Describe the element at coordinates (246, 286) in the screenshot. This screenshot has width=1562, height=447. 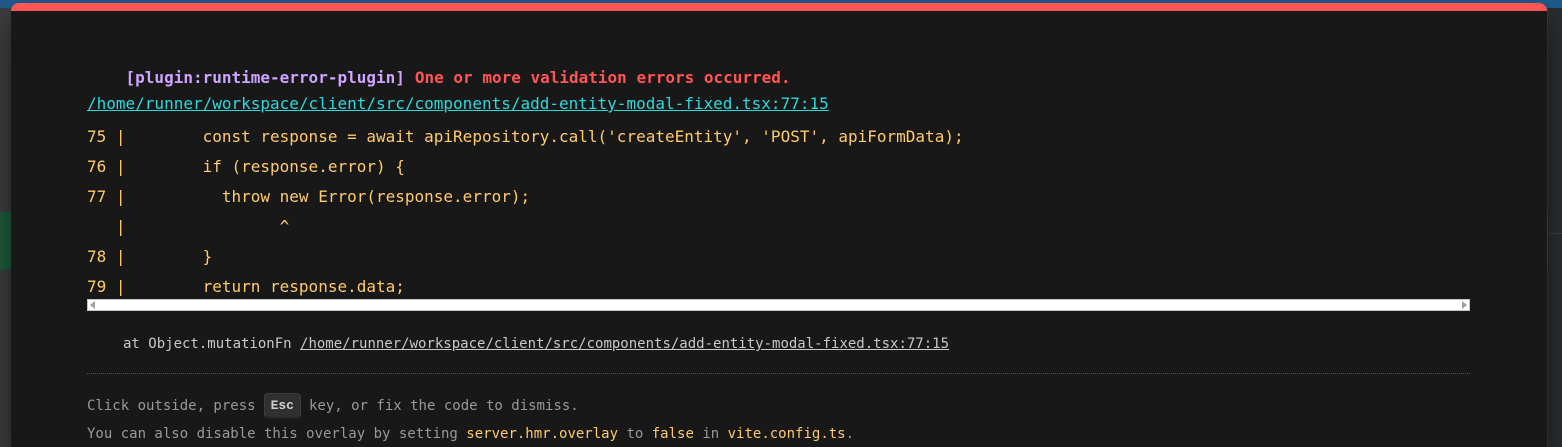
I see `code-line: 79 | return response.data;` at that location.